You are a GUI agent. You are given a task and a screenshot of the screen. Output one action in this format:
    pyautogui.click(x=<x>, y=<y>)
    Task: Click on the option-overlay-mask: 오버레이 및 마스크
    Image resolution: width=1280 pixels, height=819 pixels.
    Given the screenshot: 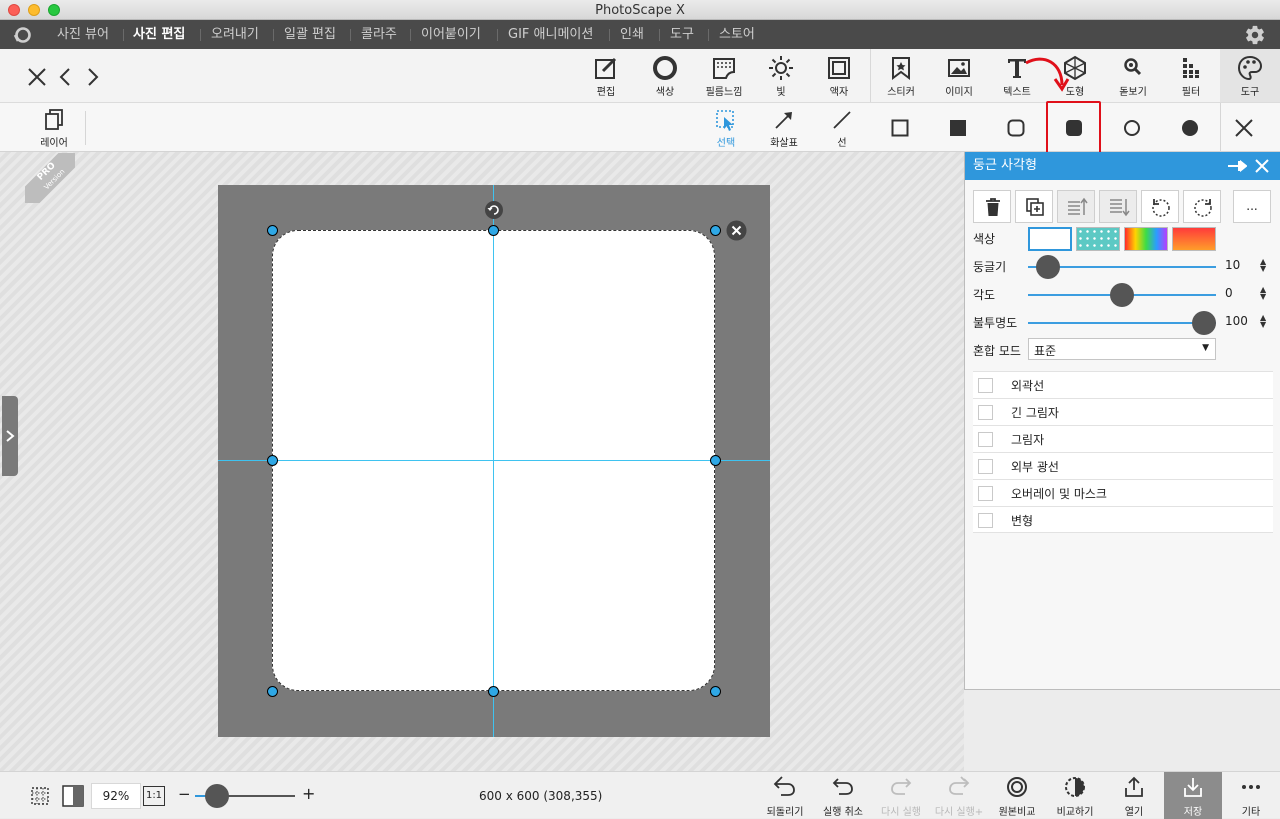 What is the action you would take?
    pyautogui.click(x=1123, y=492)
    